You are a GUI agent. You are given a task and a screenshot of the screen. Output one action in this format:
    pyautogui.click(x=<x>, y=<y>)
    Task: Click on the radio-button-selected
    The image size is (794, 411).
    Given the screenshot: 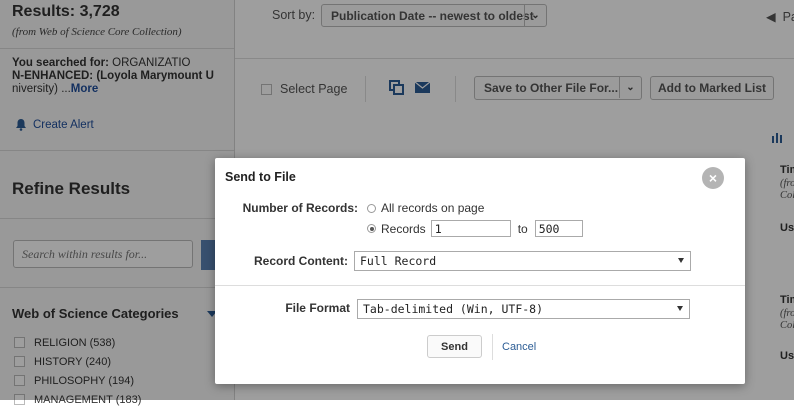 What is the action you would take?
    pyautogui.click(x=371, y=228)
    